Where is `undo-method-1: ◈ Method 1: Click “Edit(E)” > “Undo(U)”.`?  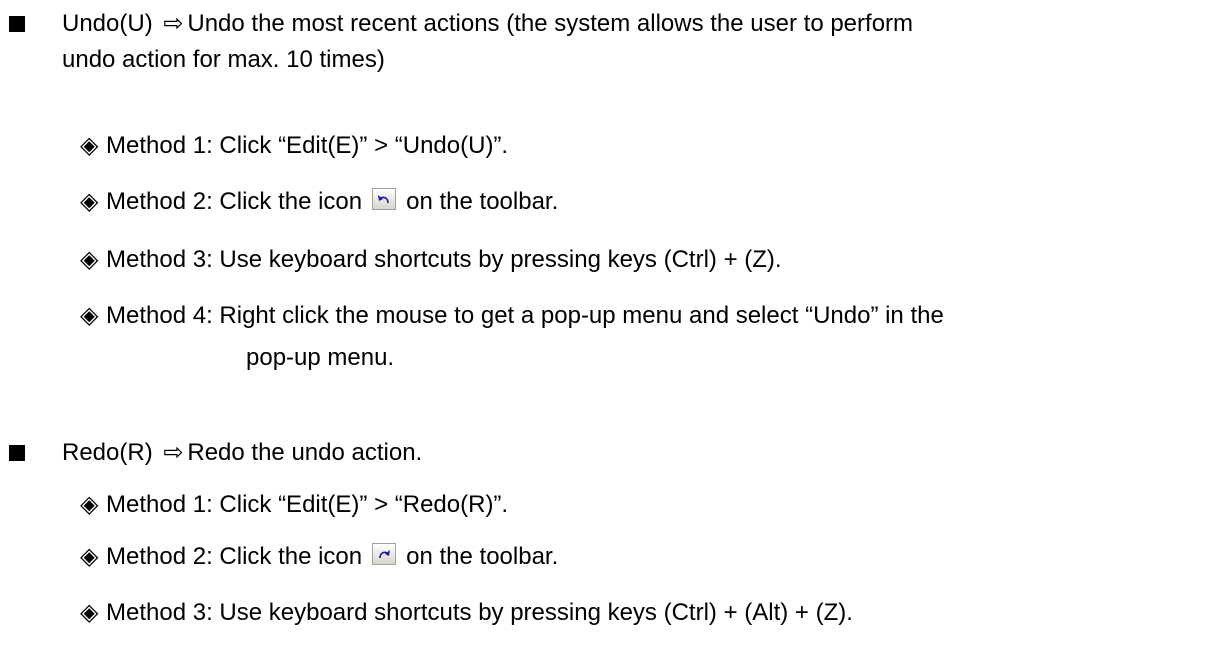
undo-method-1: ◈ Method 1: Click “Edit(E)” > “Undo(U)”. is located at coordinates (294, 146).